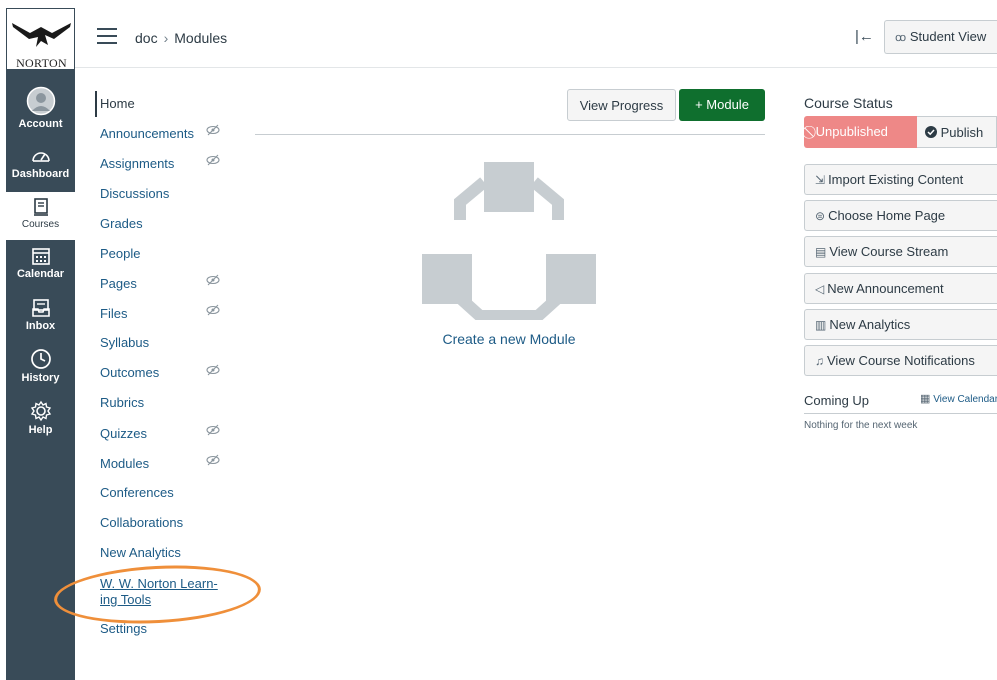  I want to click on publish-label: Publish, so click(962, 132).